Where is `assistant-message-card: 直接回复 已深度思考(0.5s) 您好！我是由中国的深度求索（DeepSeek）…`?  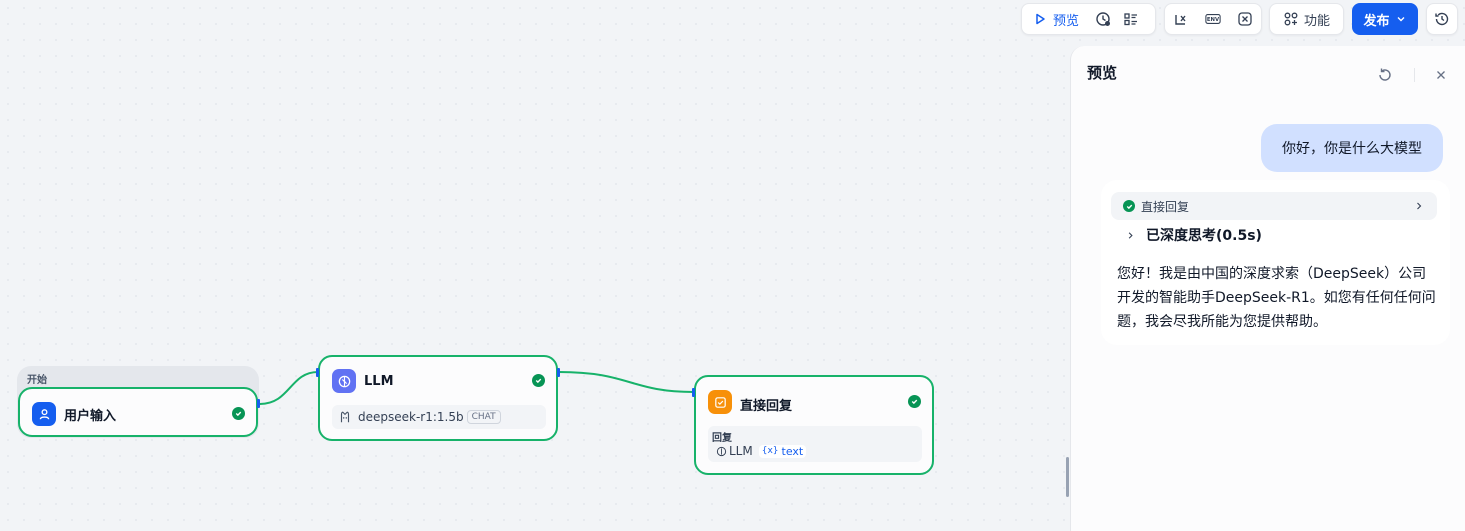
assistant-message-card: 直接回复 已深度思考(0.5s) 您好！我是由中国的深度求索（DeepSeek）… is located at coordinates (1275, 262).